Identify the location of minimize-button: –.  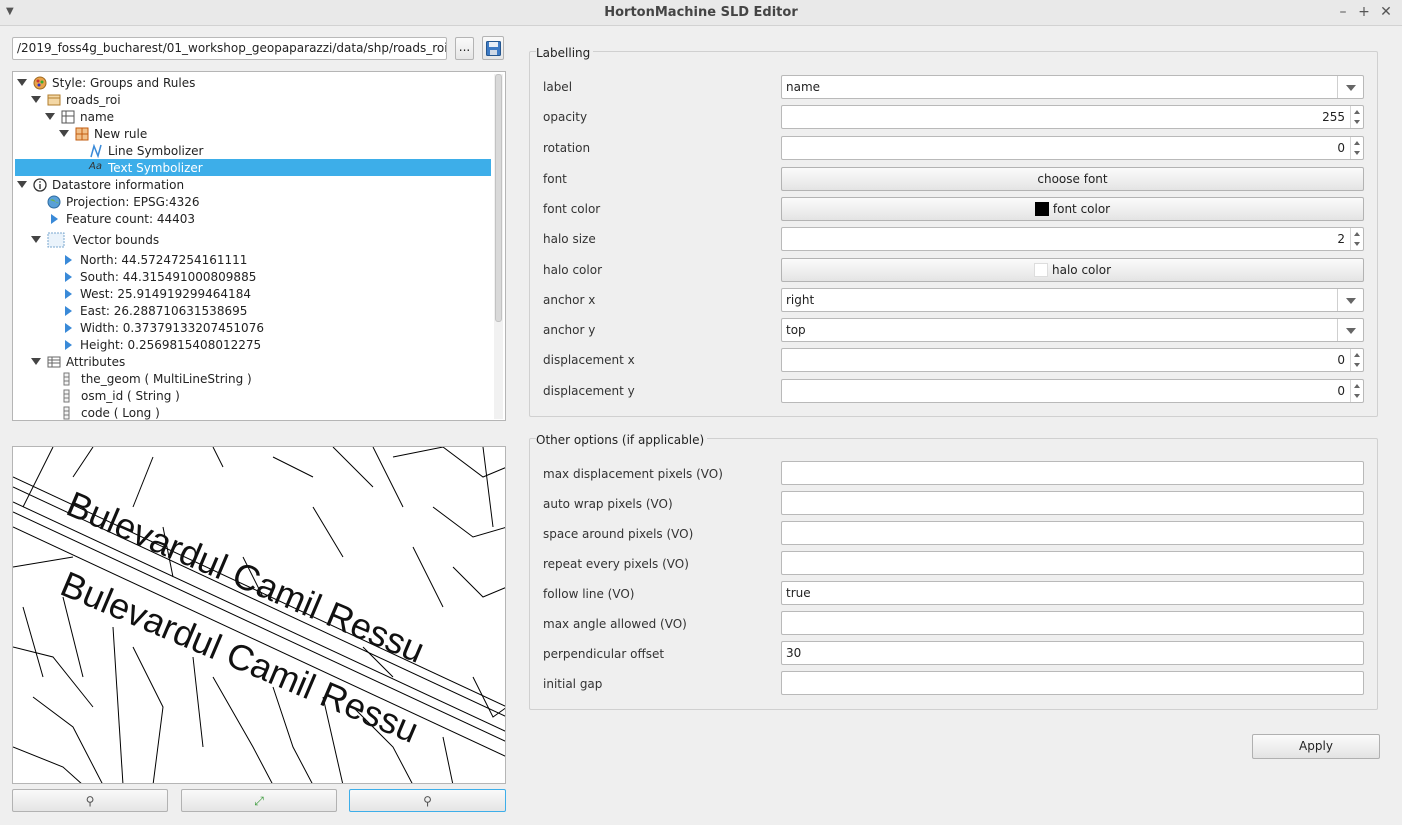
(1343, 12).